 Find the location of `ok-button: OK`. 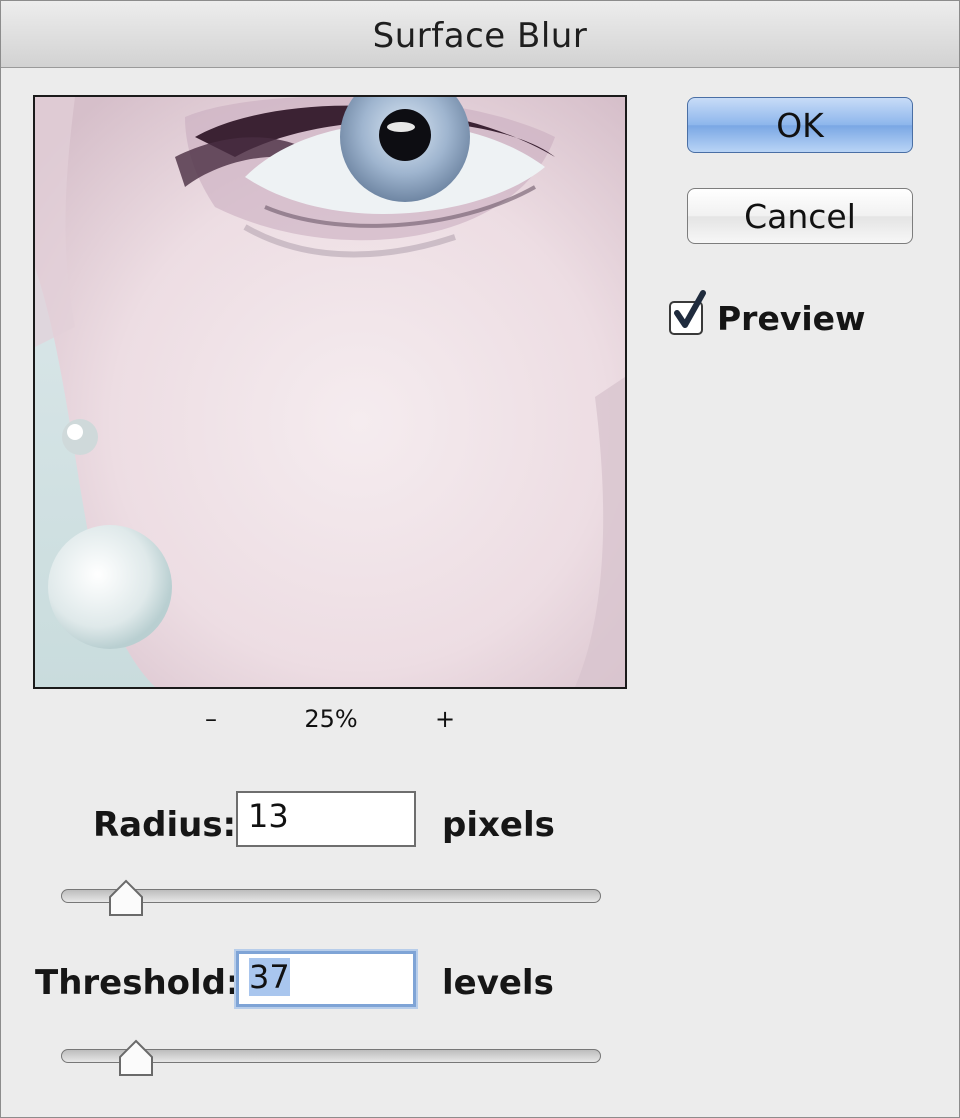

ok-button: OK is located at coordinates (800, 125).